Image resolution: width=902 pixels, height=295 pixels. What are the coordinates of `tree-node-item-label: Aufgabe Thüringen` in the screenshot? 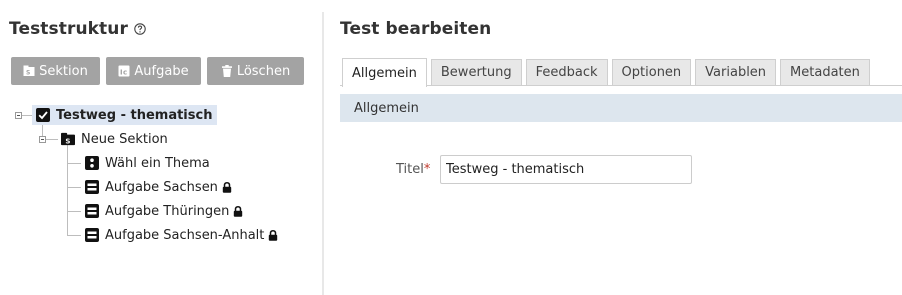 It's located at (167, 211).